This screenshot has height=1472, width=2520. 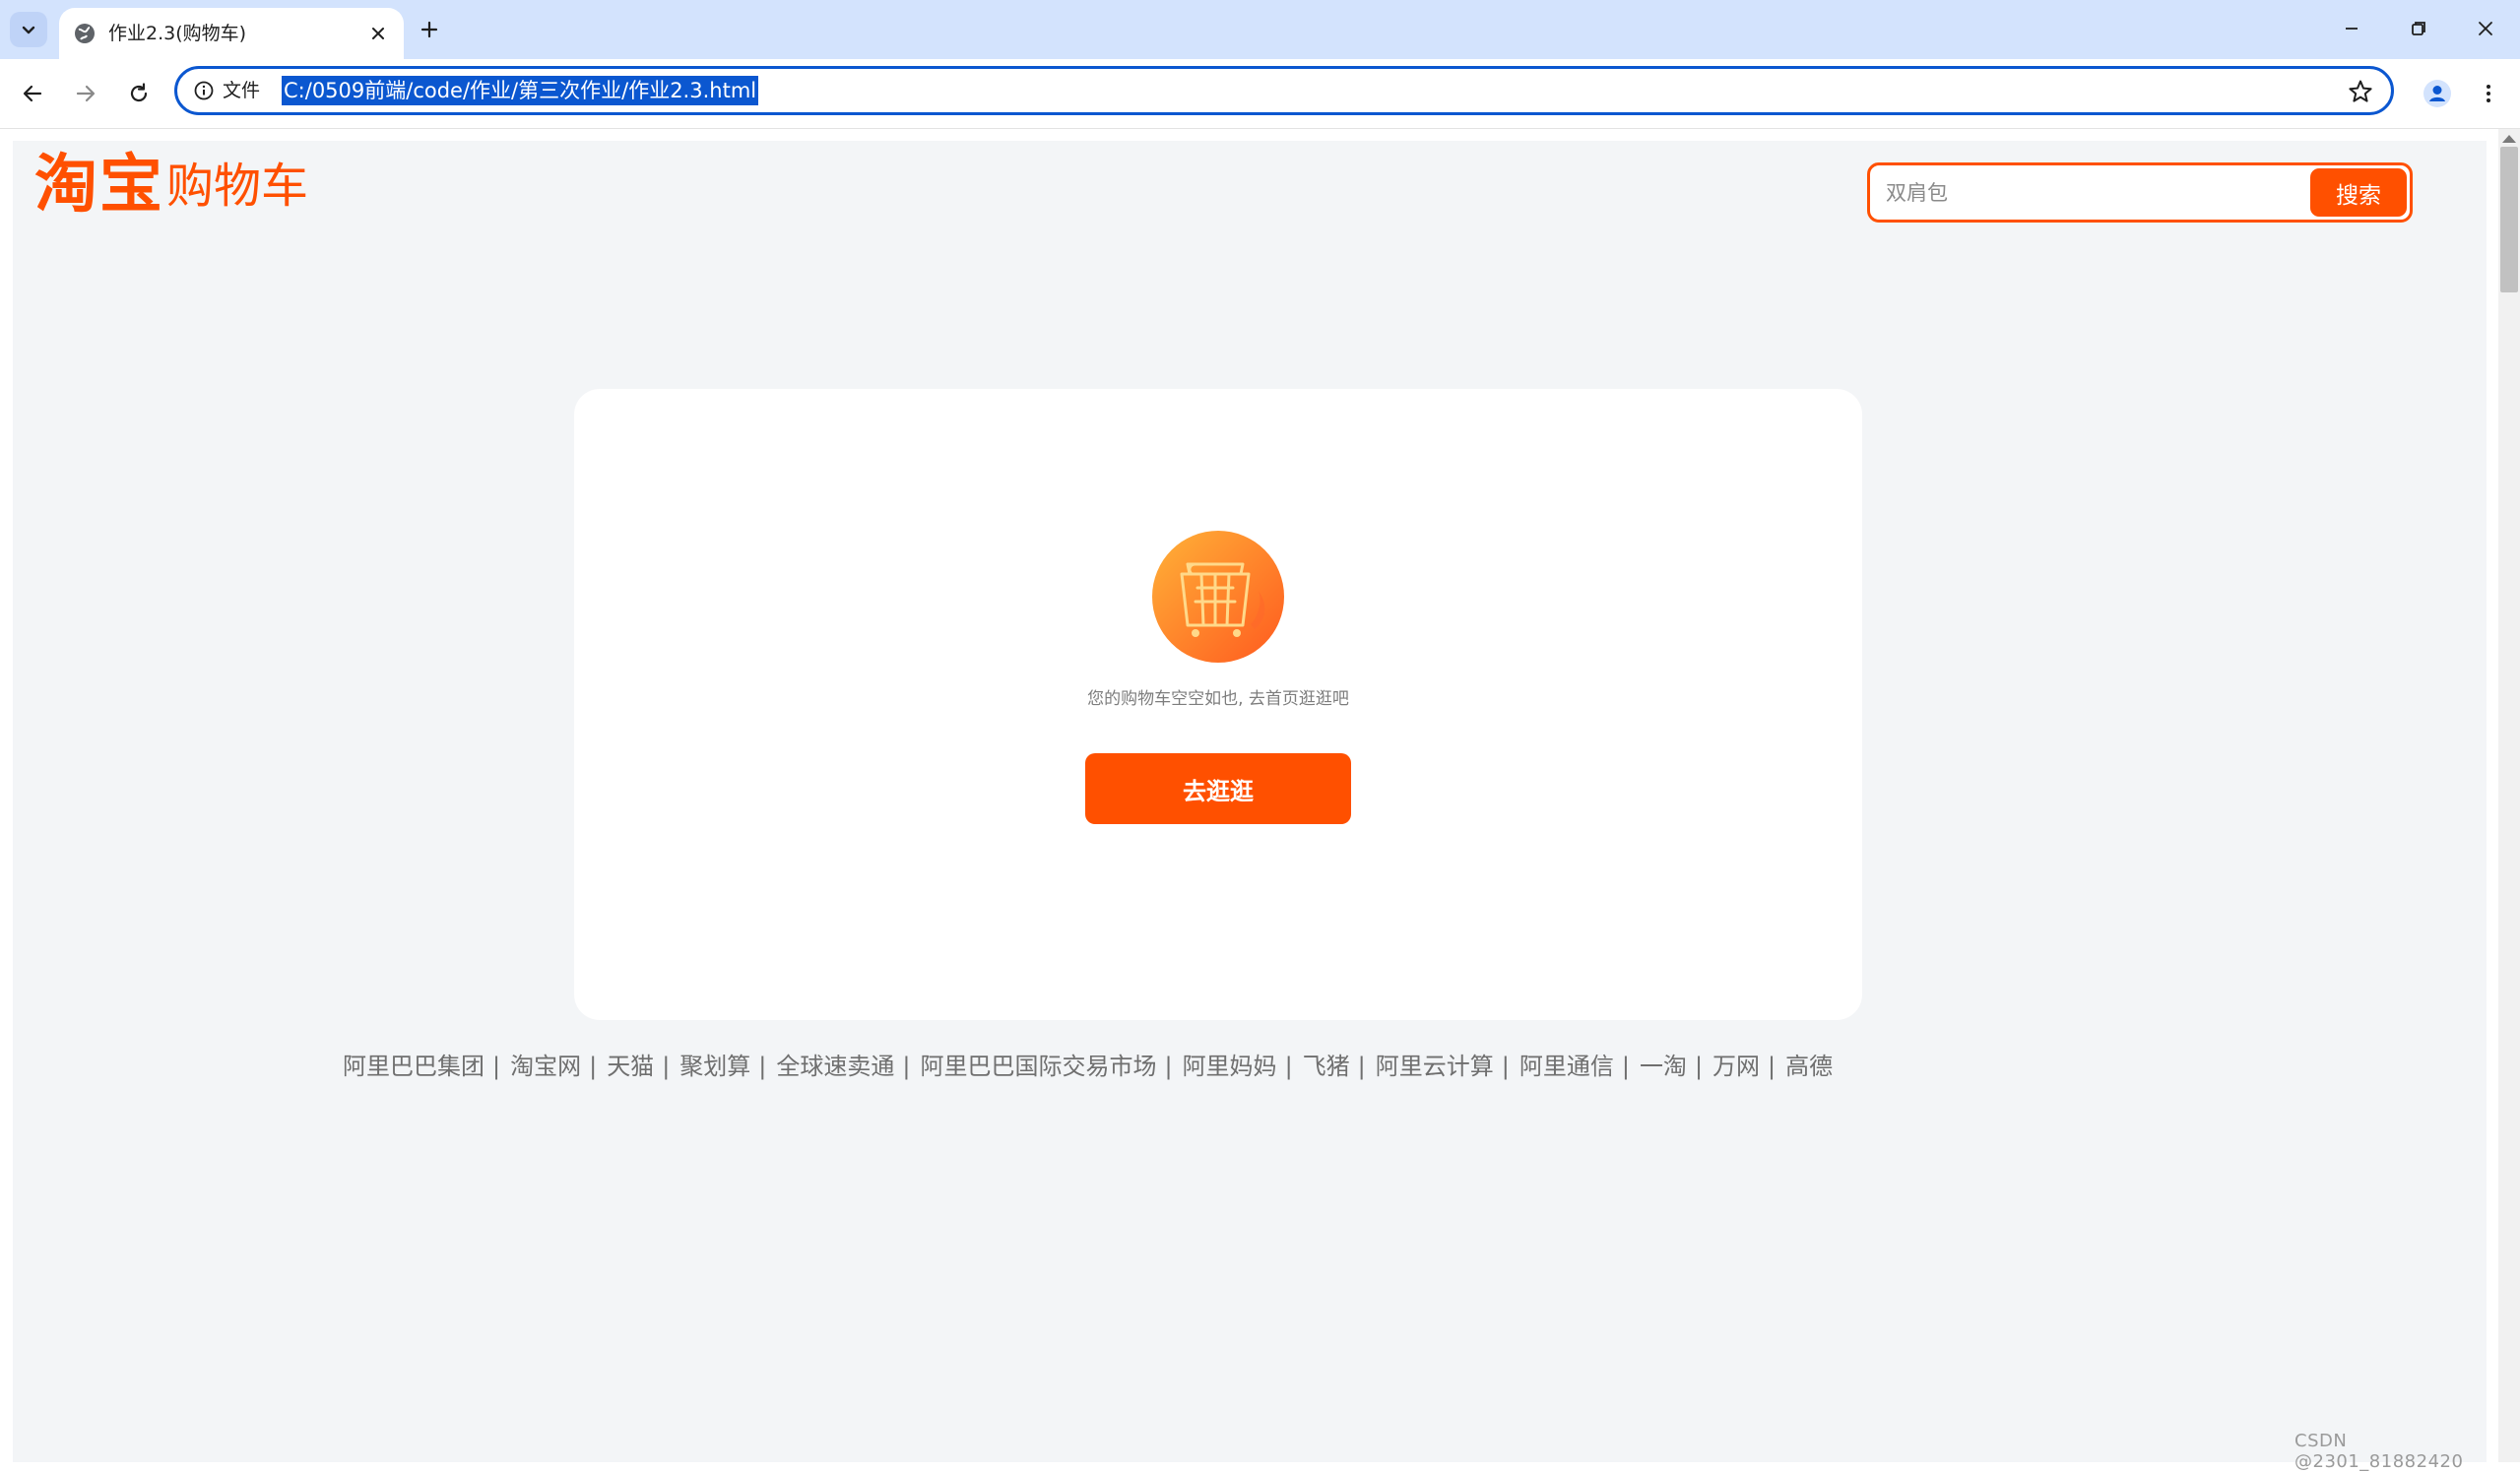 I want to click on restore-icon, so click(x=2418, y=28).